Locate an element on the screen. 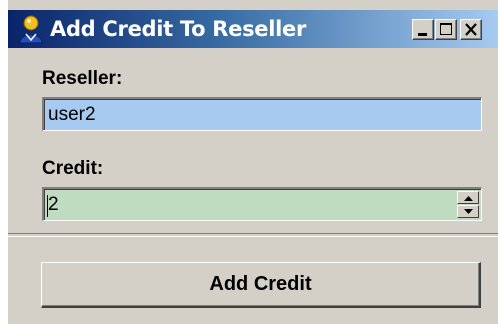 The image size is (498, 324). app-icon is located at coordinates (31, 29).